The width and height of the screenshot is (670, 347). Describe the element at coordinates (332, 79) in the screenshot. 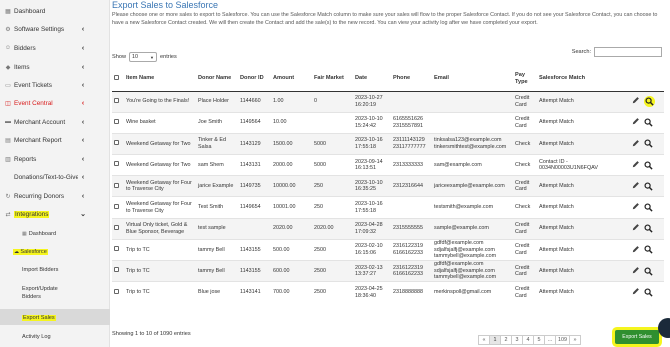

I see `col-fair-market: Fair Market` at that location.